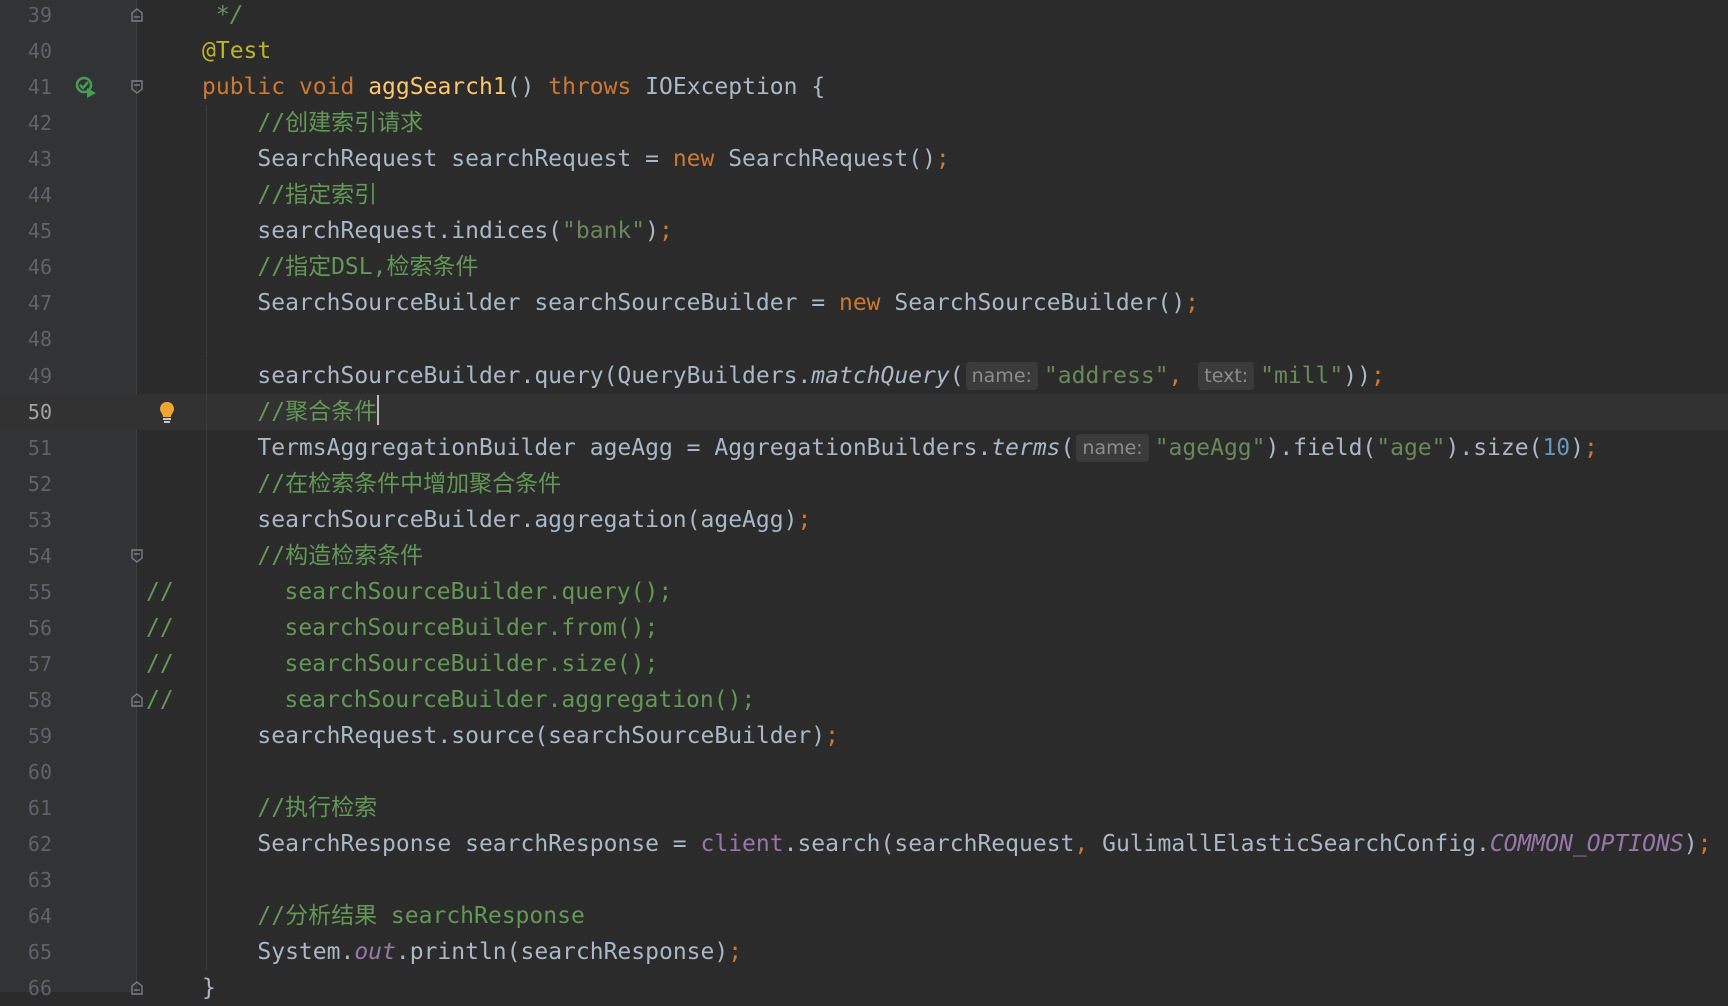 This screenshot has width=1728, height=1006. I want to click on code-text: //指定索引, so click(289, 195).